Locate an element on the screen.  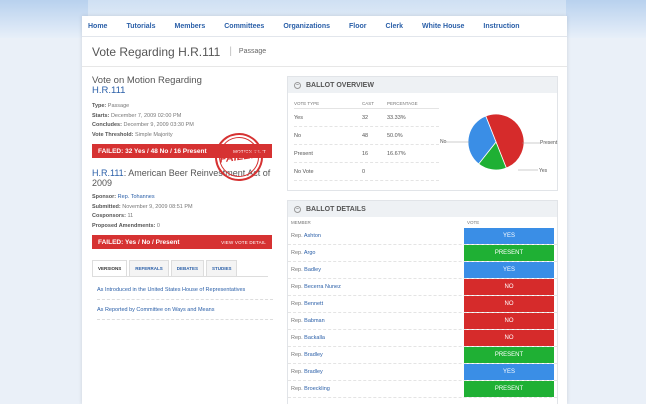
member-link: Broeckling is located at coordinates (317, 389).